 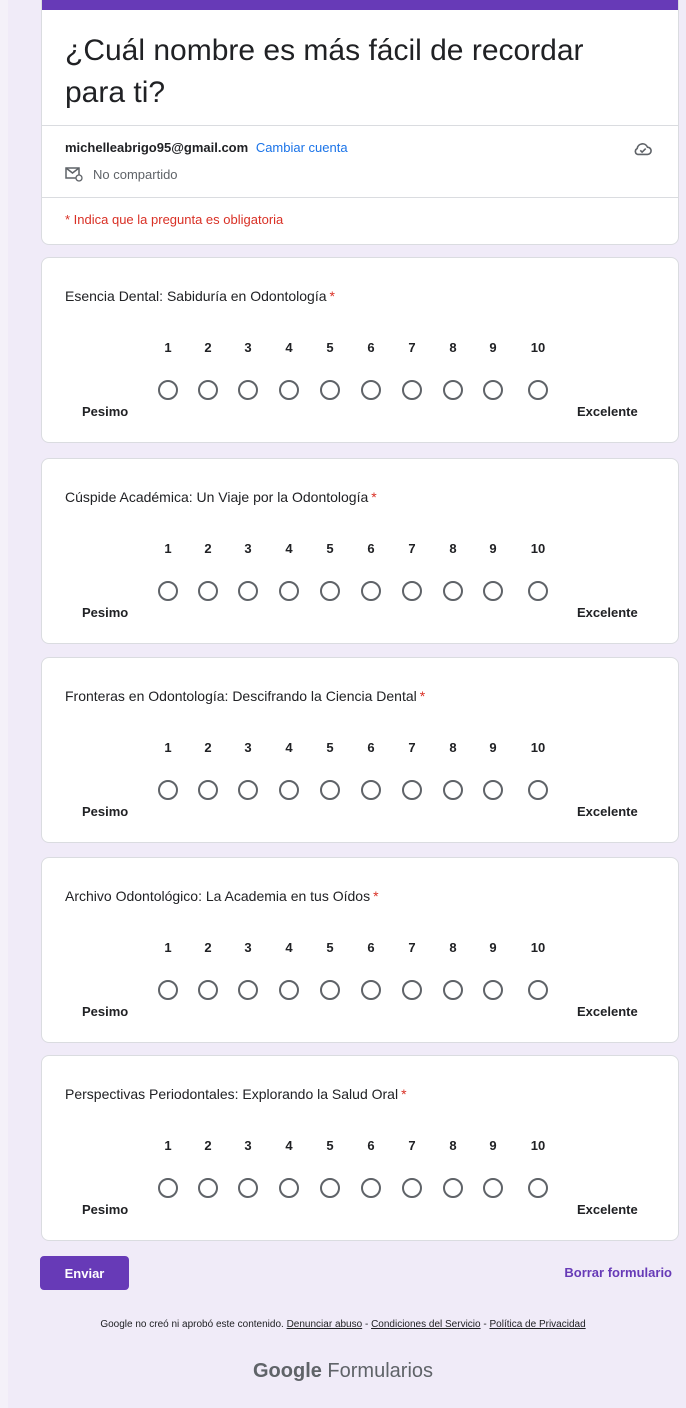 What do you see at coordinates (174, 219) in the screenshot?
I see `required-note: * Indica que la pregunta es obligatoria` at bounding box center [174, 219].